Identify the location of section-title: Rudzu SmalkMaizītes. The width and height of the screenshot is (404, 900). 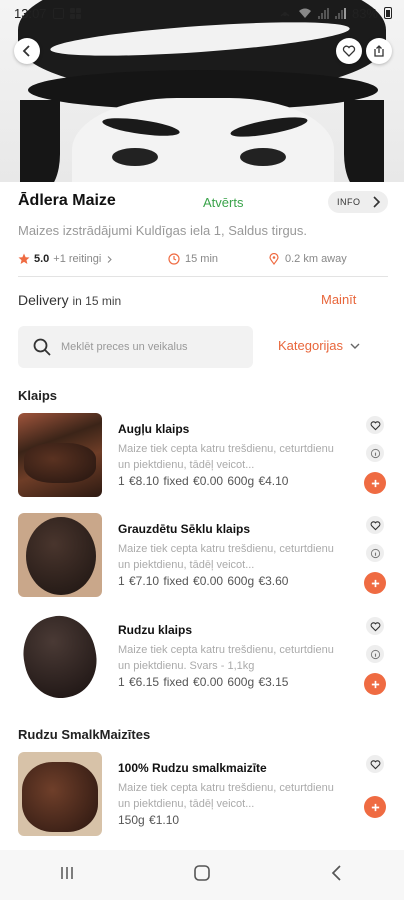
(84, 734).